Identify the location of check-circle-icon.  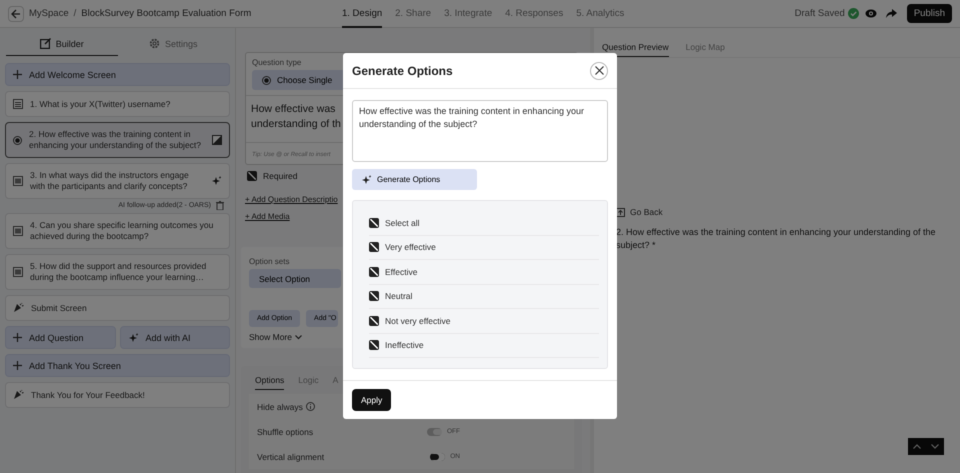
(853, 13).